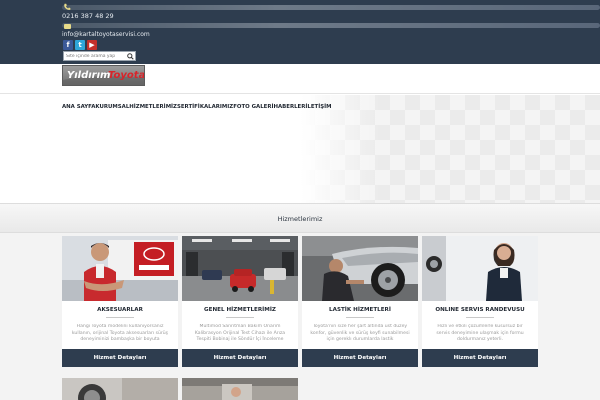  Describe the element at coordinates (253, 107) in the screenshot. I see `nav-item-gallery: FOTO GALERİ` at that location.